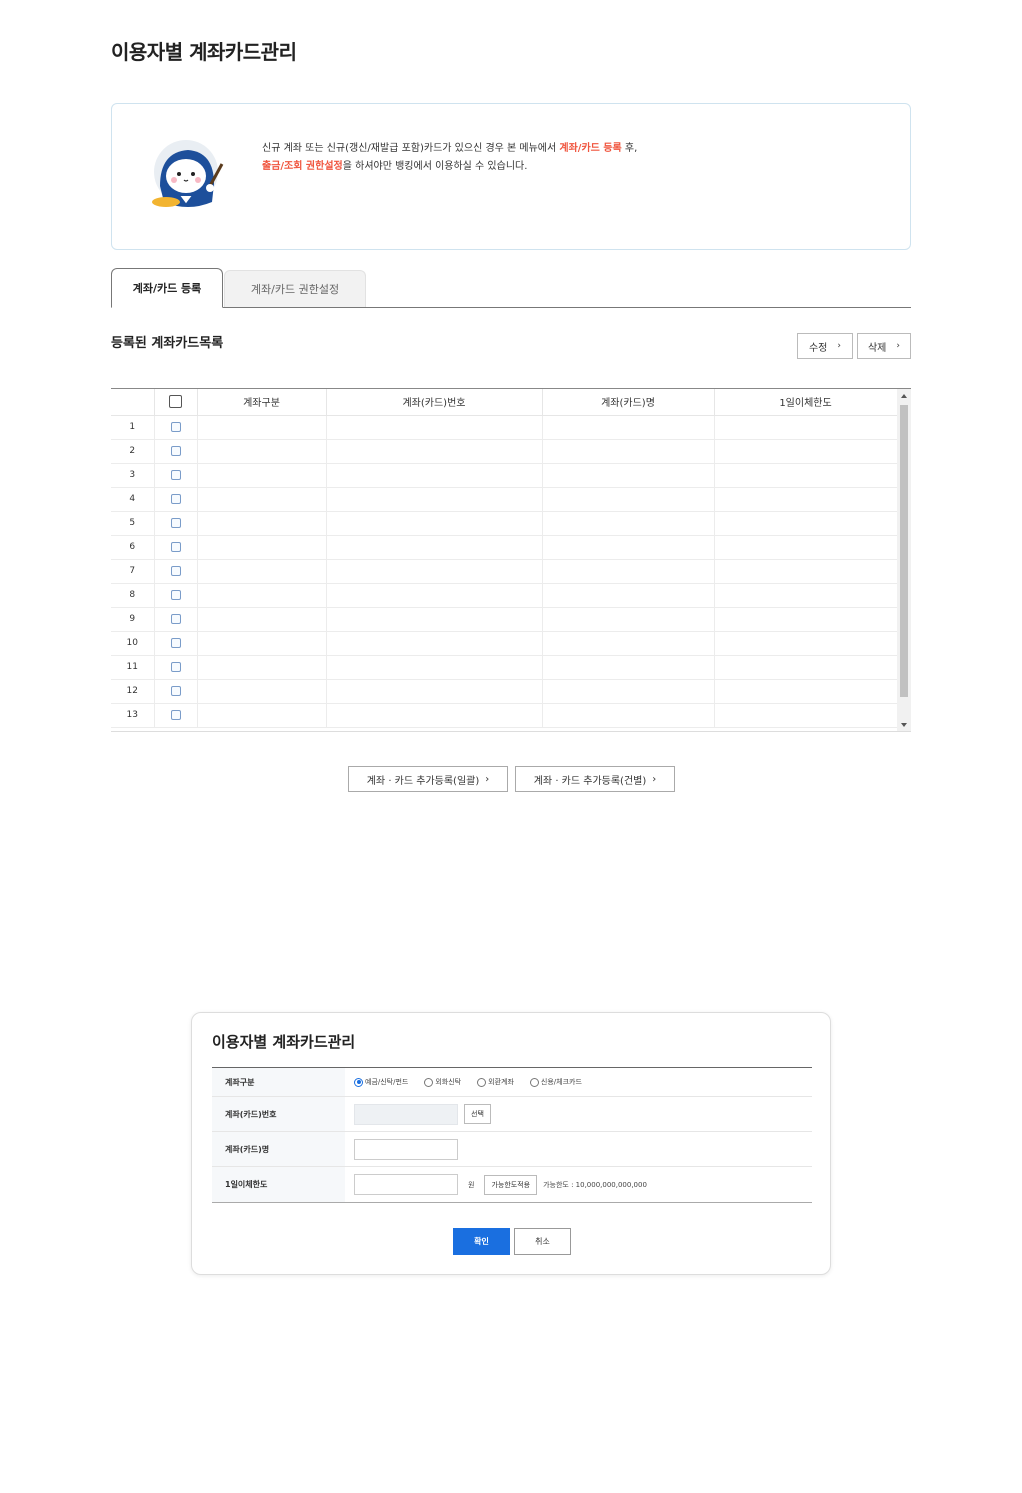  Describe the element at coordinates (904, 396) in the screenshot. I see `scroll-up-icon` at that location.